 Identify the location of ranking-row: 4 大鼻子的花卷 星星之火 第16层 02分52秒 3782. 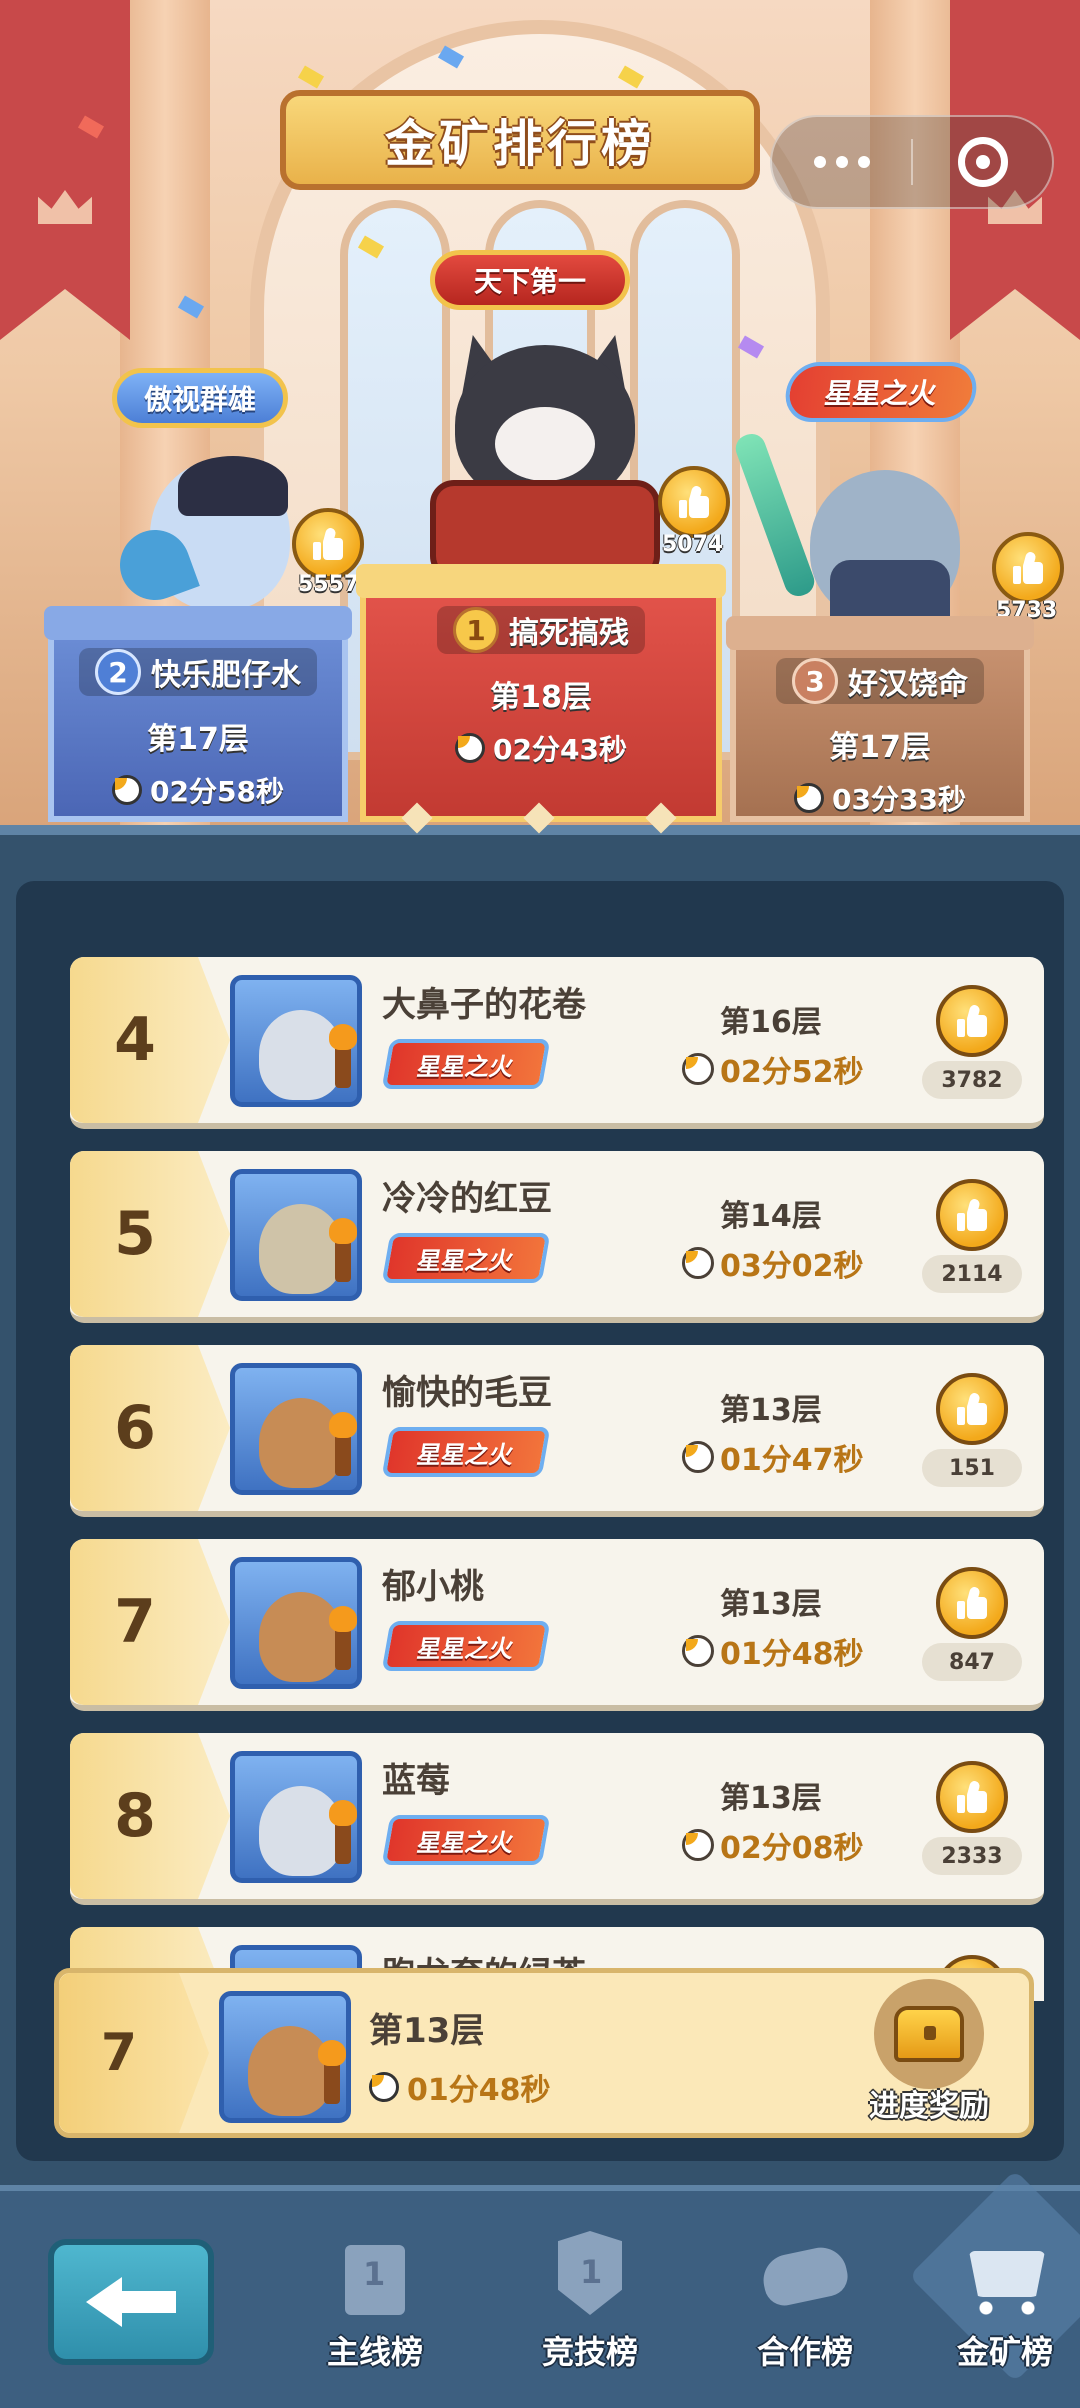
(557, 1043).